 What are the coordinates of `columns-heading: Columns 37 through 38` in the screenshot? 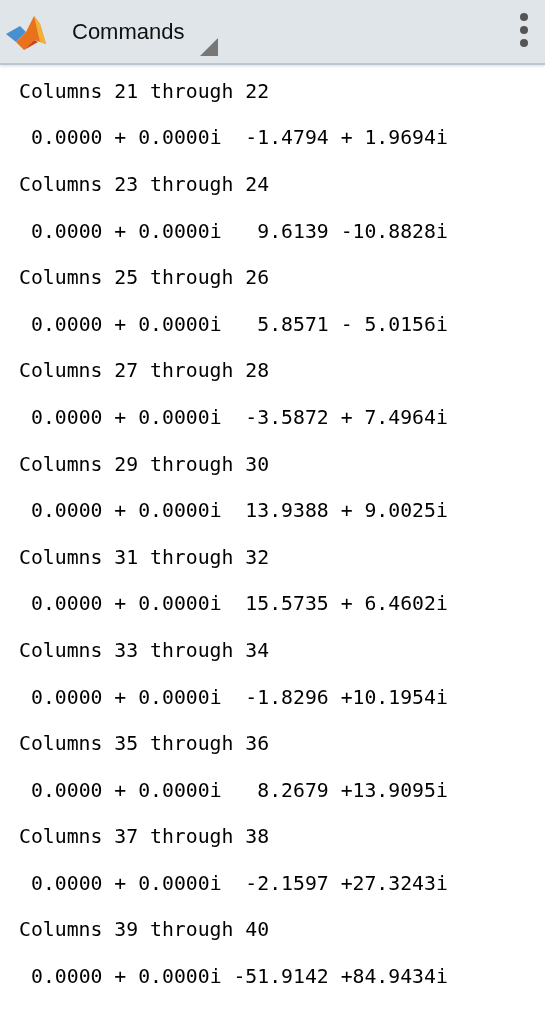 It's located at (144, 837).